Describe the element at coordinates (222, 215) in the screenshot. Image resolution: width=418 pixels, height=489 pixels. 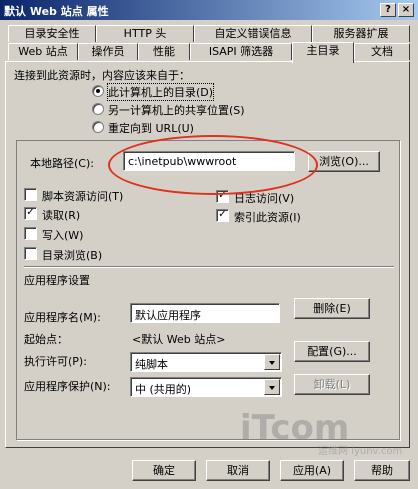
I see `check-index-resource: ✓` at that location.